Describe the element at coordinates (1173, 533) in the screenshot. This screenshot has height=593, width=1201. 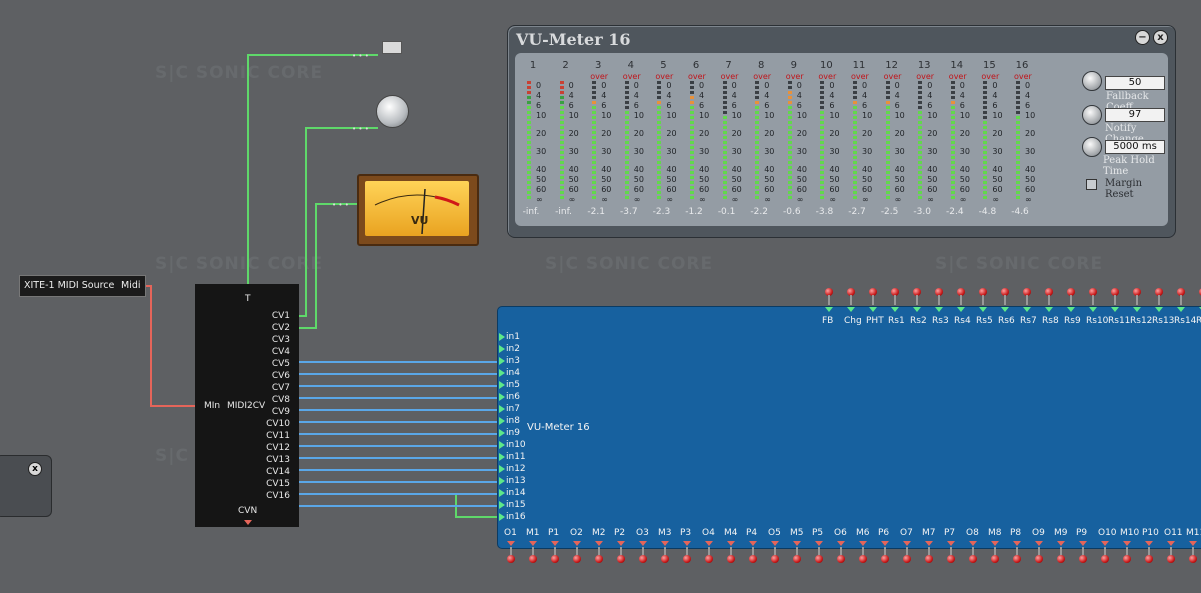
I see `output-port-o11: O11` at that location.